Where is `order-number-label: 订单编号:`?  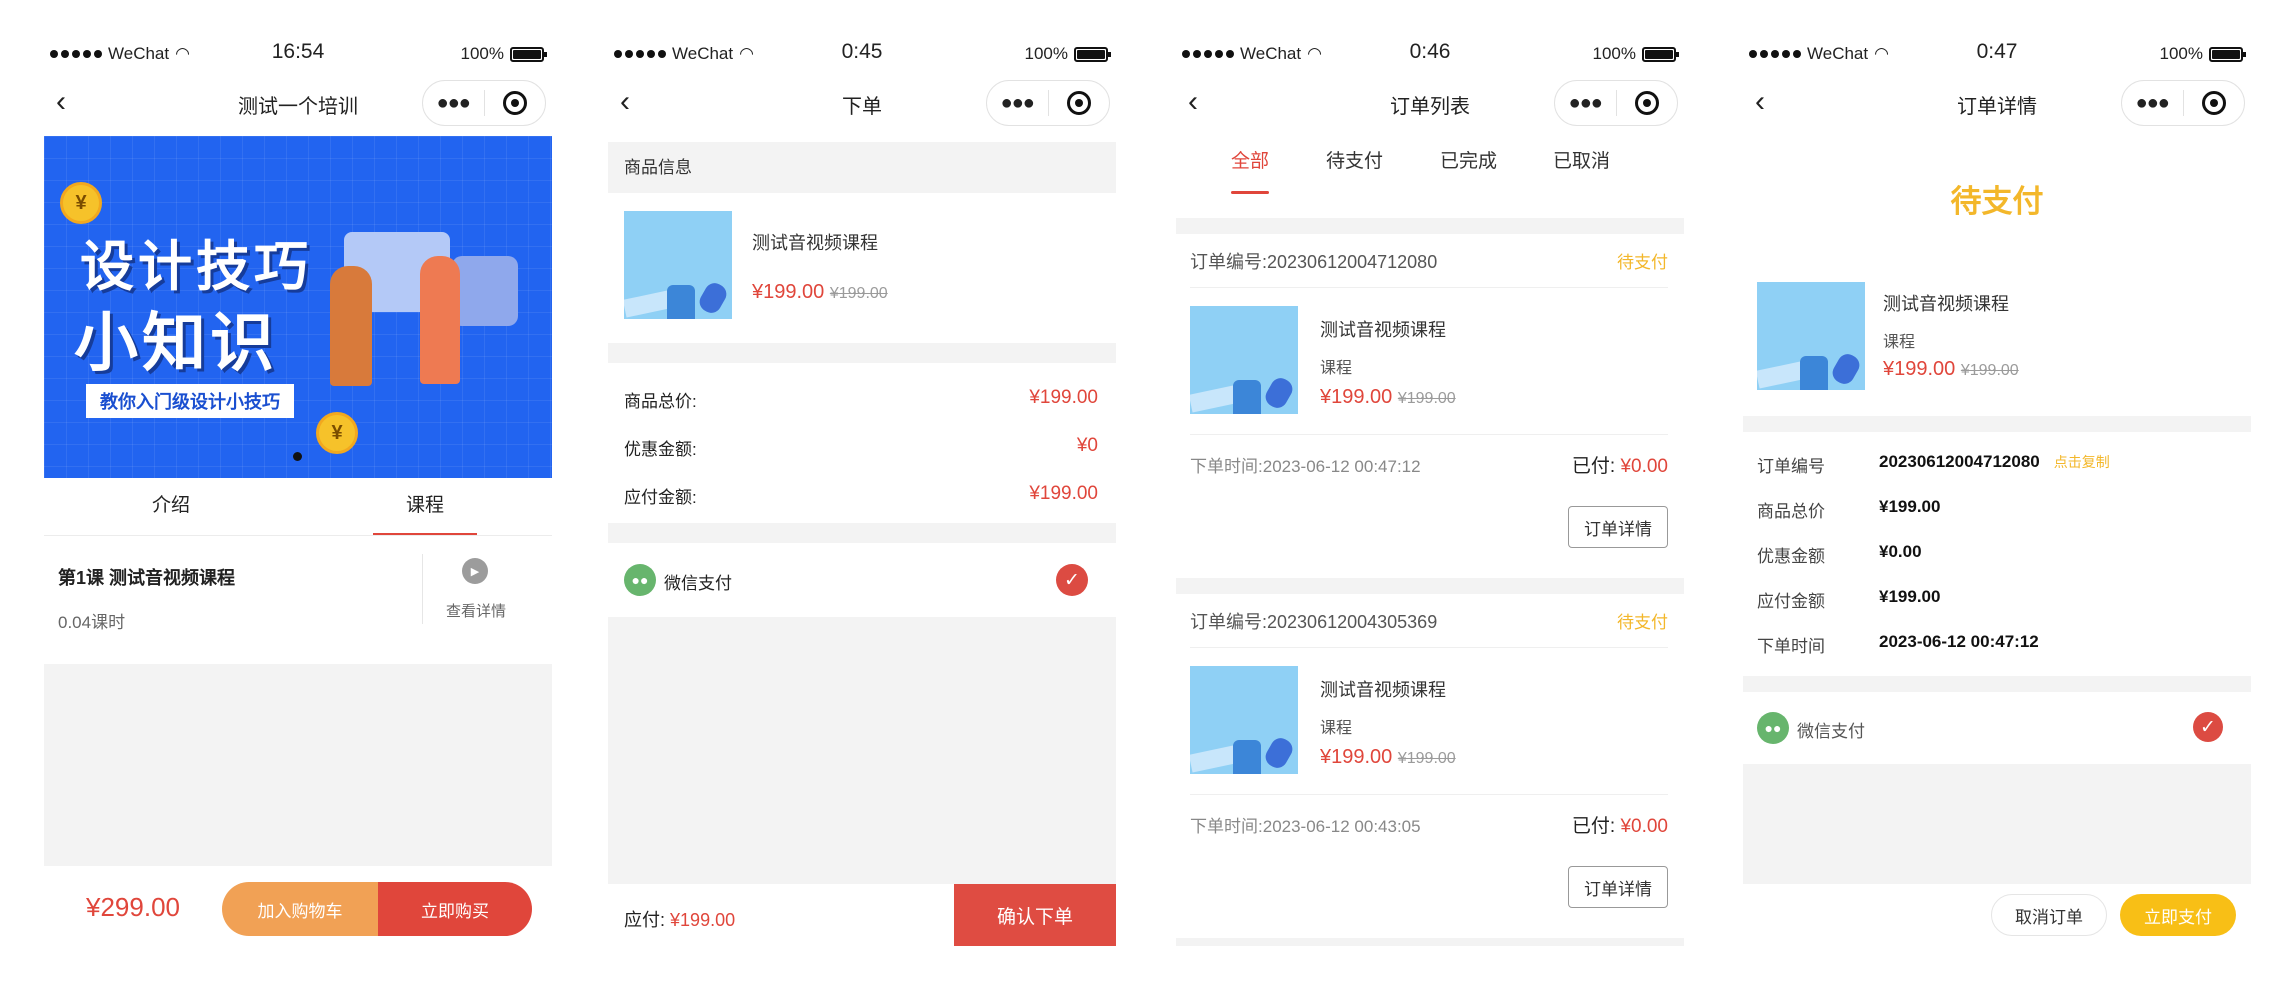 order-number-label: 订单编号: is located at coordinates (1229, 621).